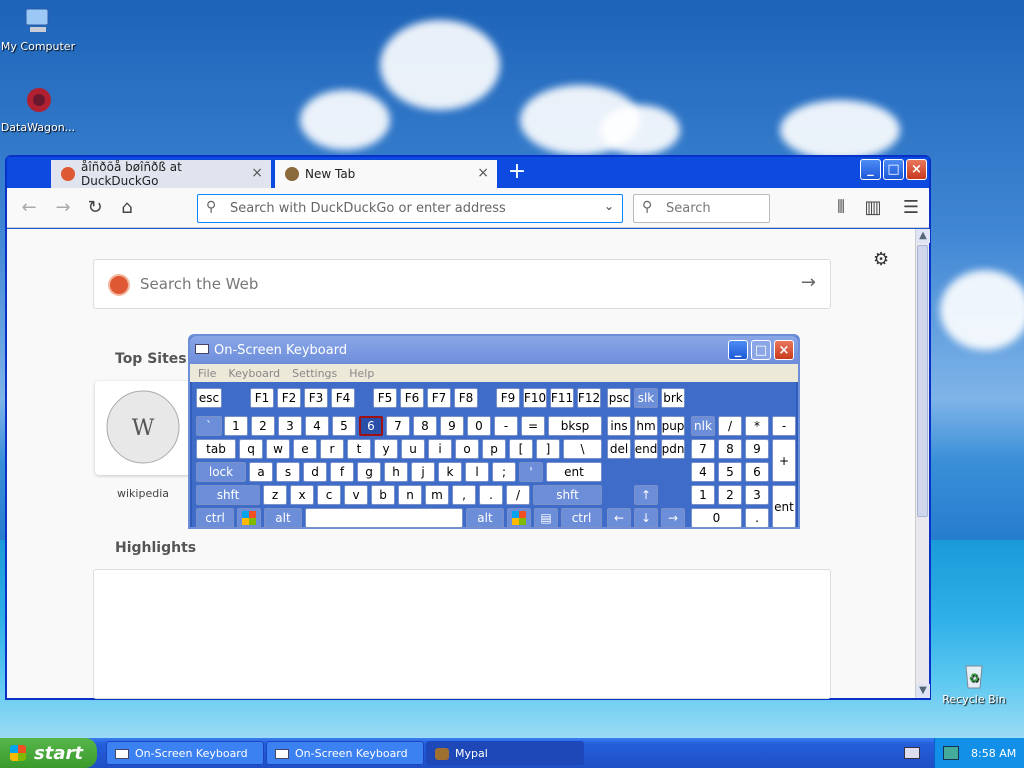 The image size is (1024, 768). I want to click on key-slk: slk, so click(646, 398).